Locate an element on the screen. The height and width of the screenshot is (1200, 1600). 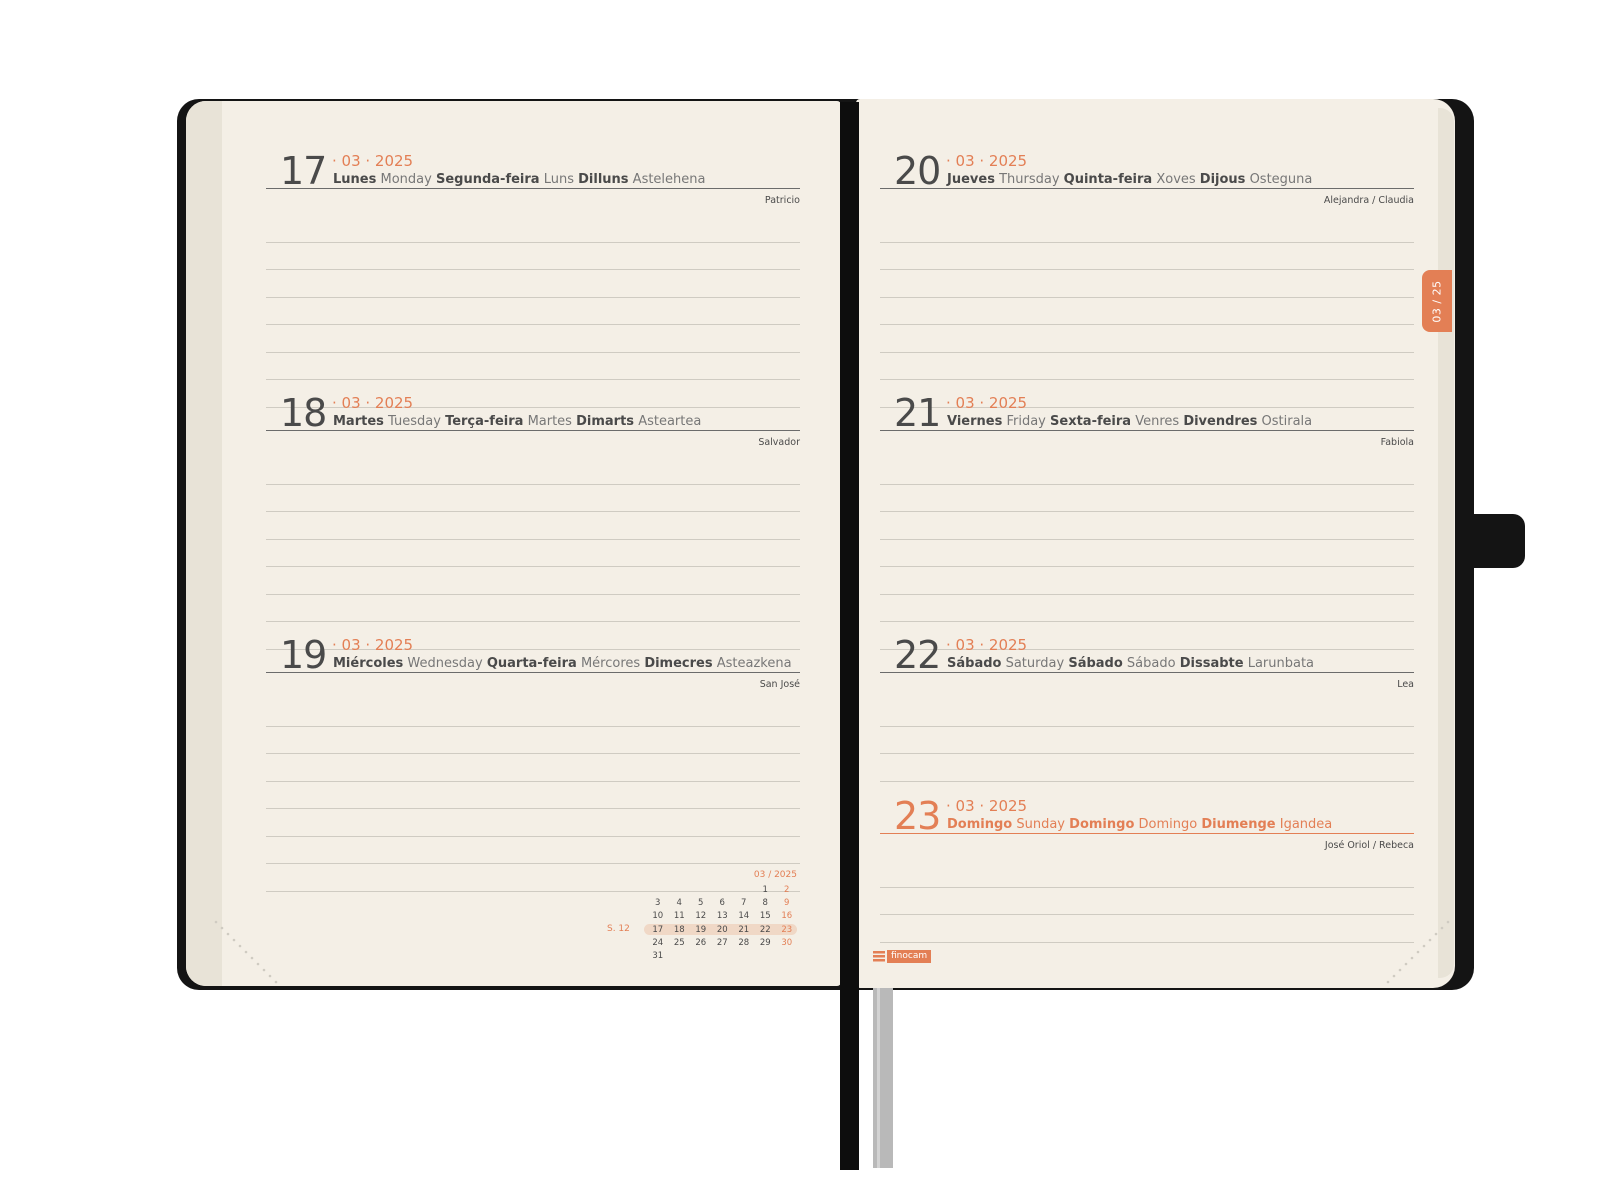
weekday-name: Sábado is located at coordinates (1151, 663).